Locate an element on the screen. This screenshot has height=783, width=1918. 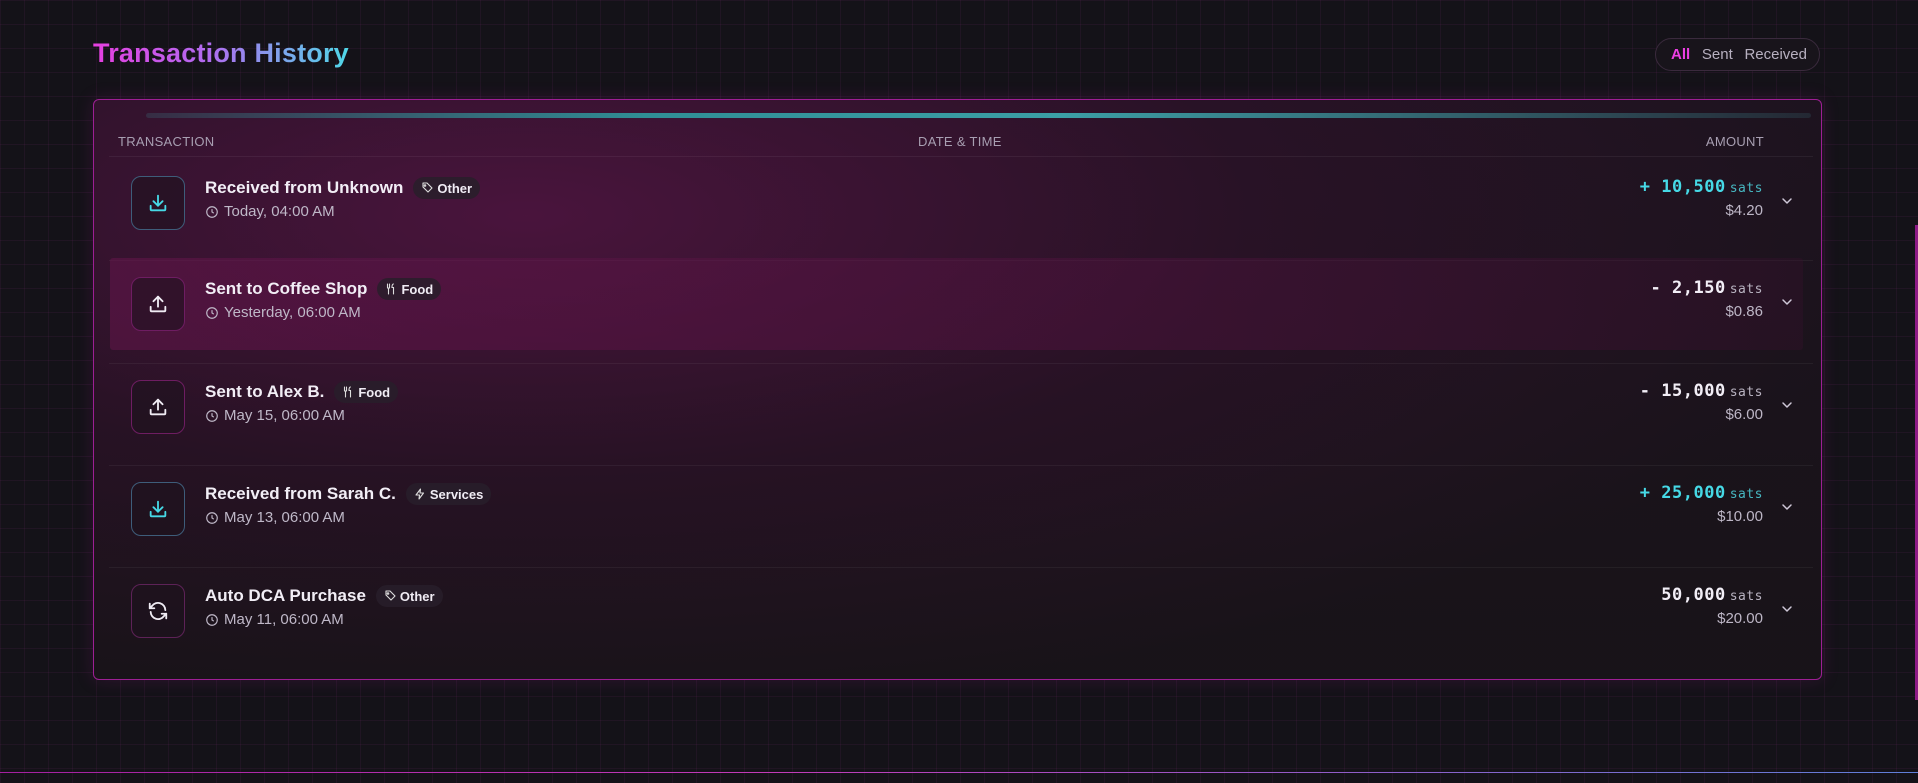
usd-value: $0.86 is located at coordinates (1744, 311).